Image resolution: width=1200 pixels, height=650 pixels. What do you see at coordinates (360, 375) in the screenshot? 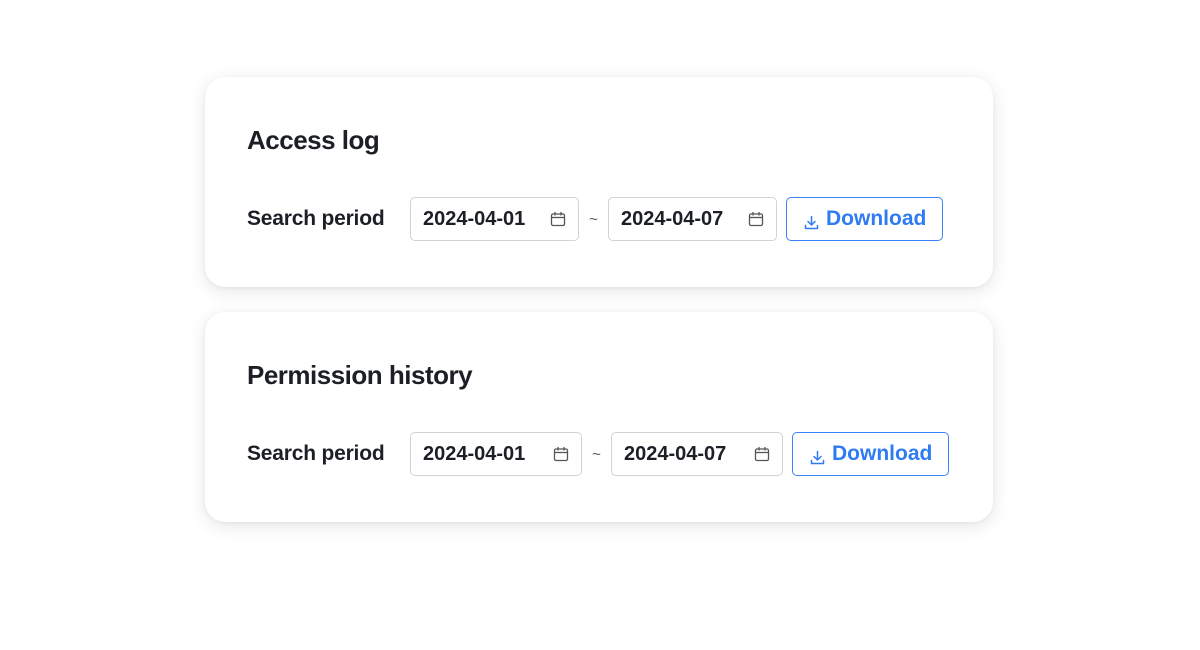
I see `card-title: Permission history` at bounding box center [360, 375].